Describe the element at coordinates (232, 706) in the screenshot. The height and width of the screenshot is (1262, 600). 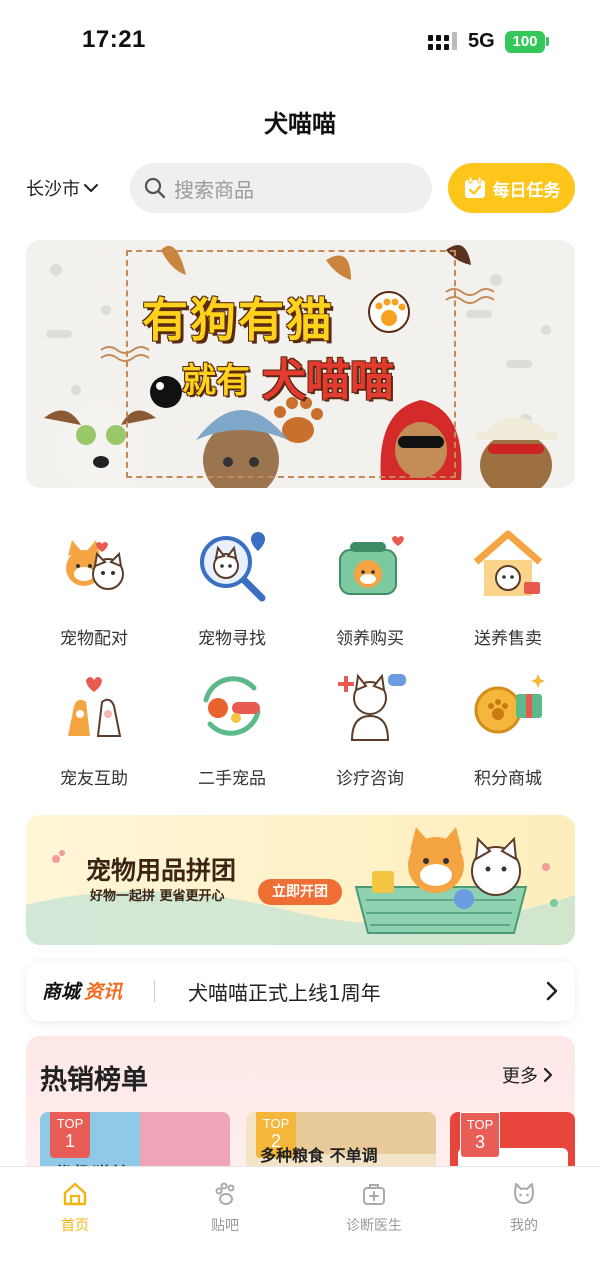
I see `second-hand-icon` at that location.